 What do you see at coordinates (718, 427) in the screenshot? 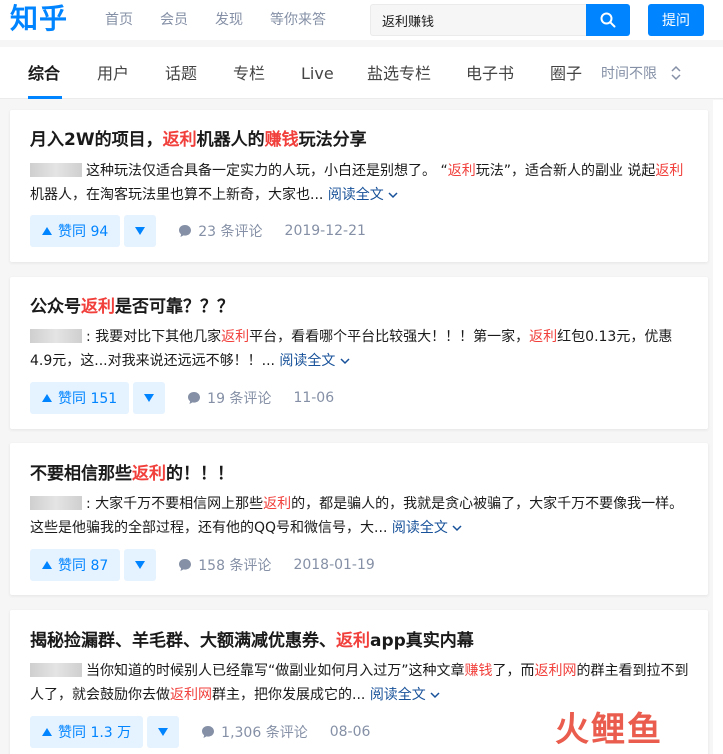
I see `right-sidebar-edge` at bounding box center [718, 427].